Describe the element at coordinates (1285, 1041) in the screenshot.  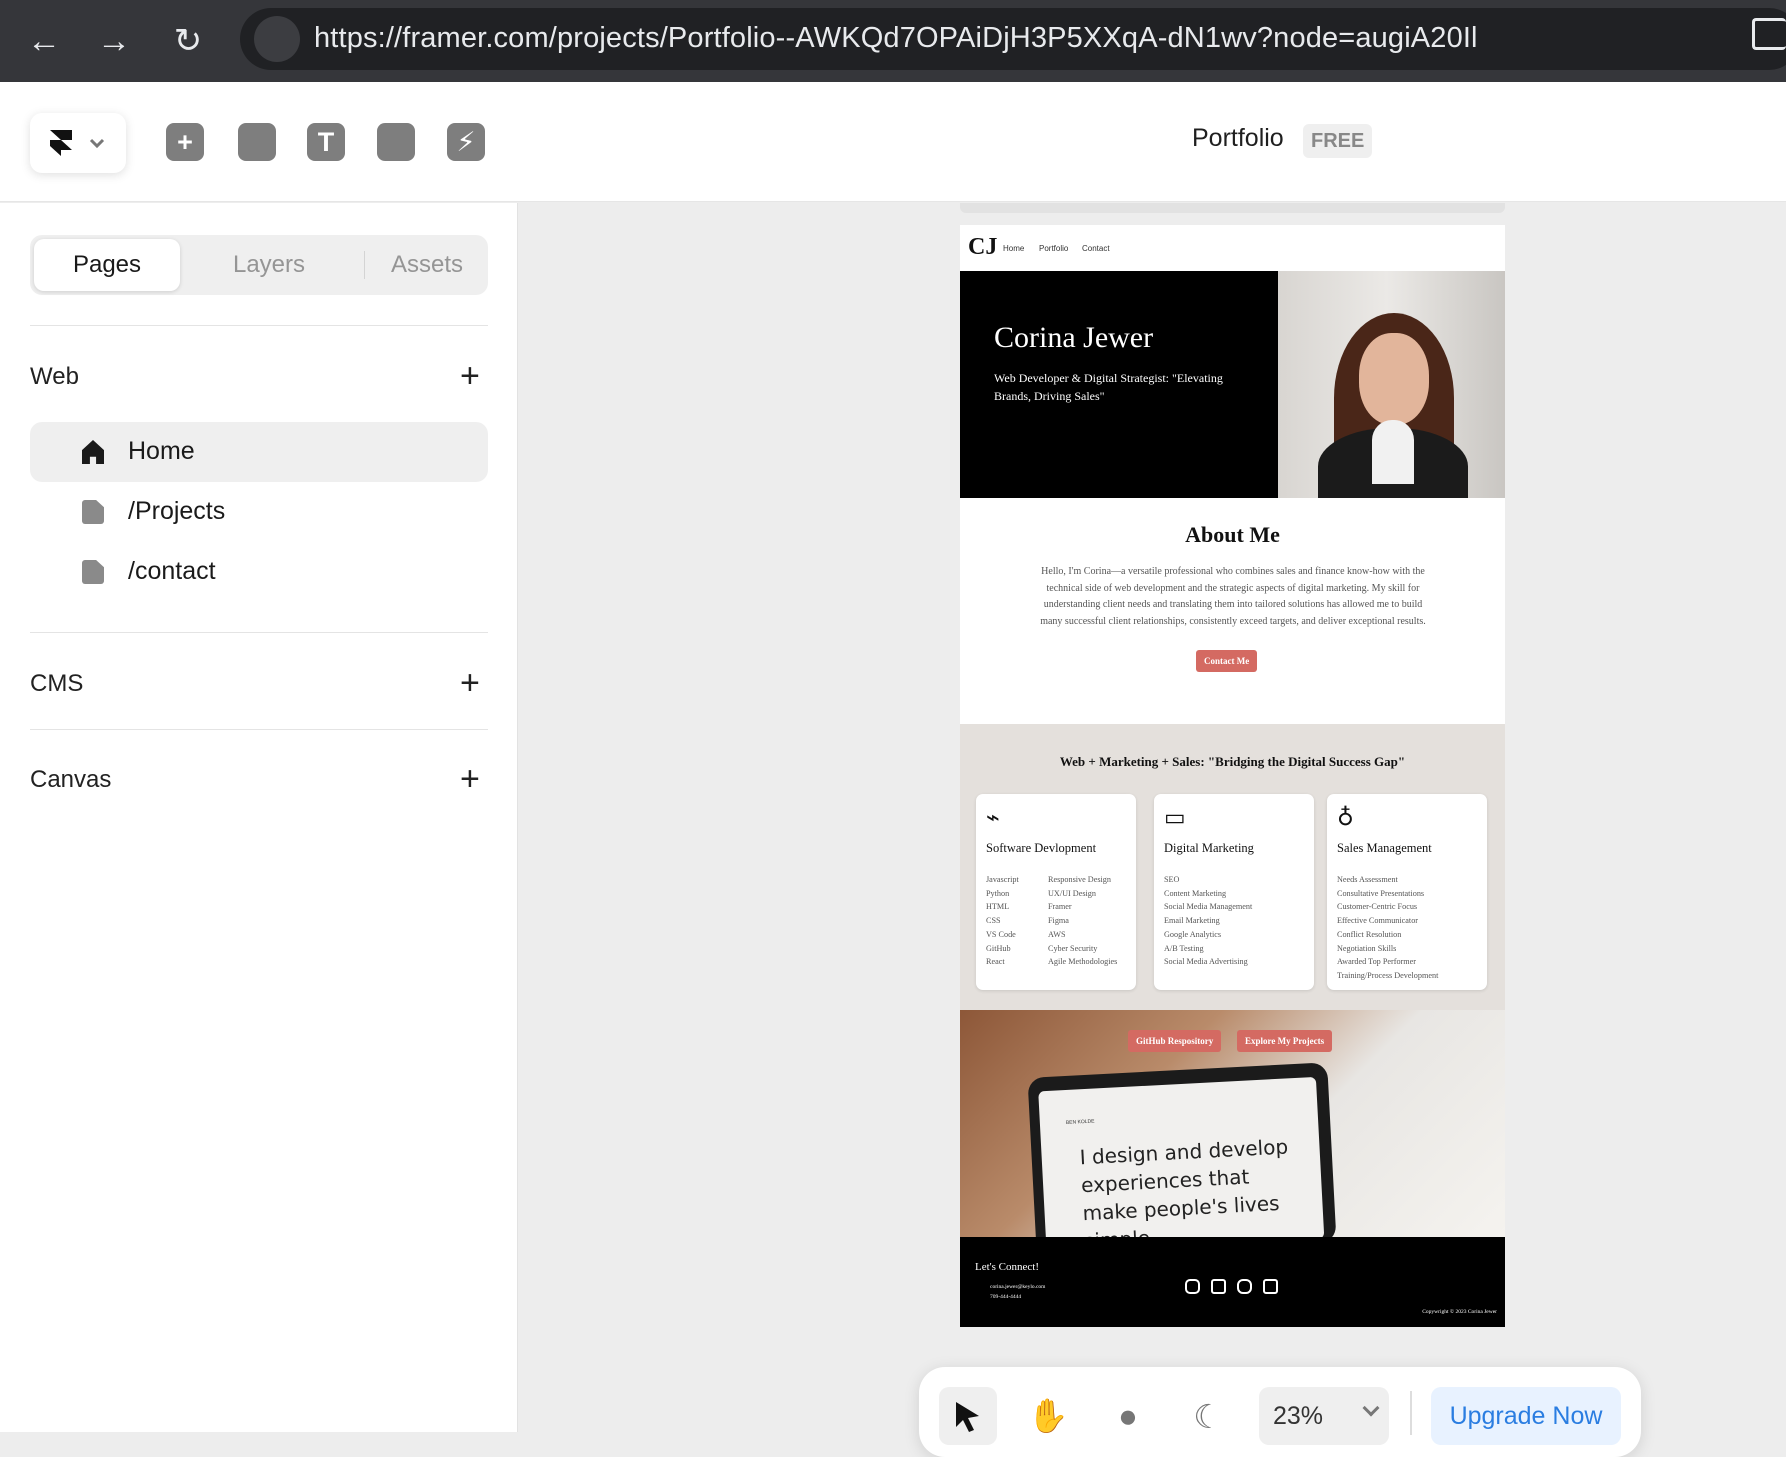
I see `explore-projects-button: Explore My Projects` at that location.